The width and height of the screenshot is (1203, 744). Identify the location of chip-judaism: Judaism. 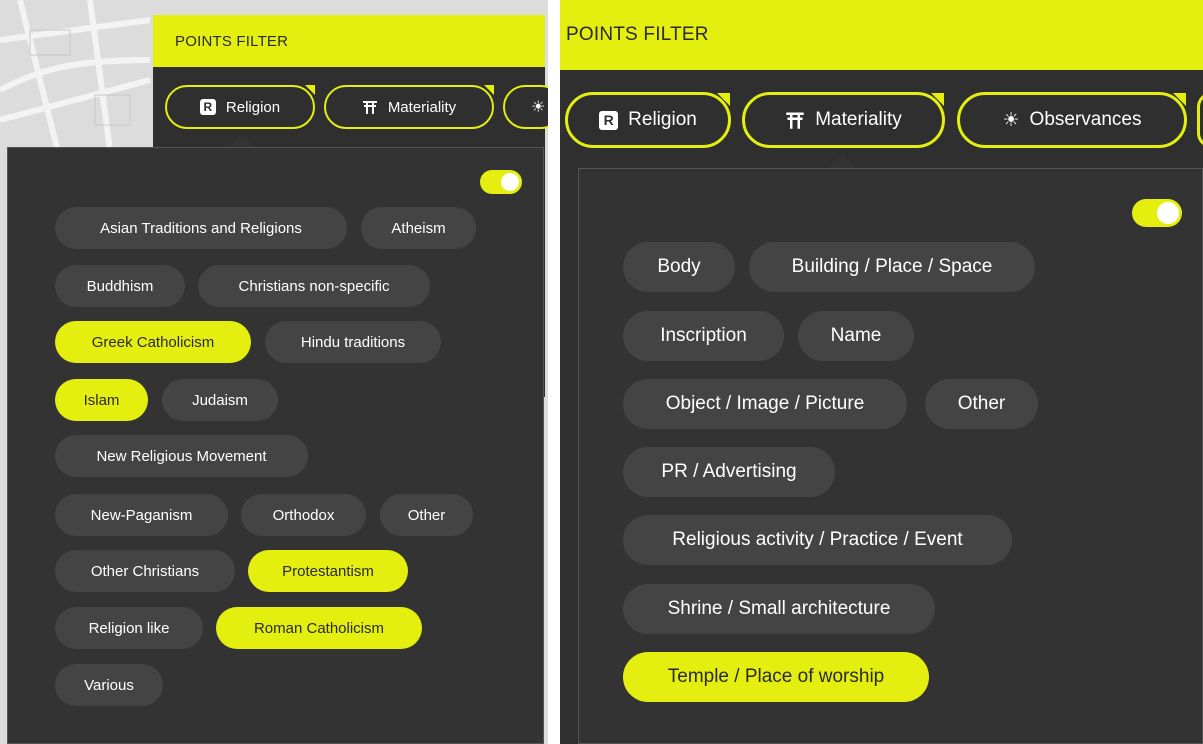
(220, 400).